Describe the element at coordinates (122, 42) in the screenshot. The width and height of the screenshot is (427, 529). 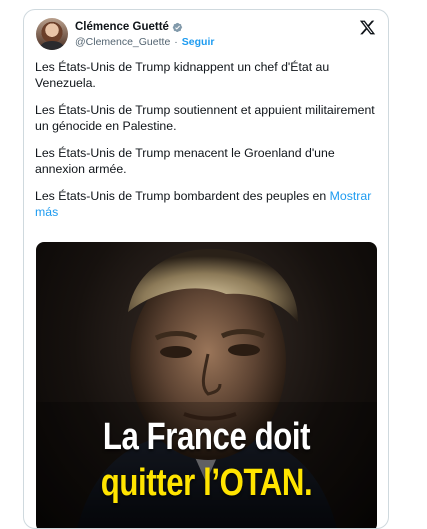
I see `author-handle: @Clemence_Guette` at that location.